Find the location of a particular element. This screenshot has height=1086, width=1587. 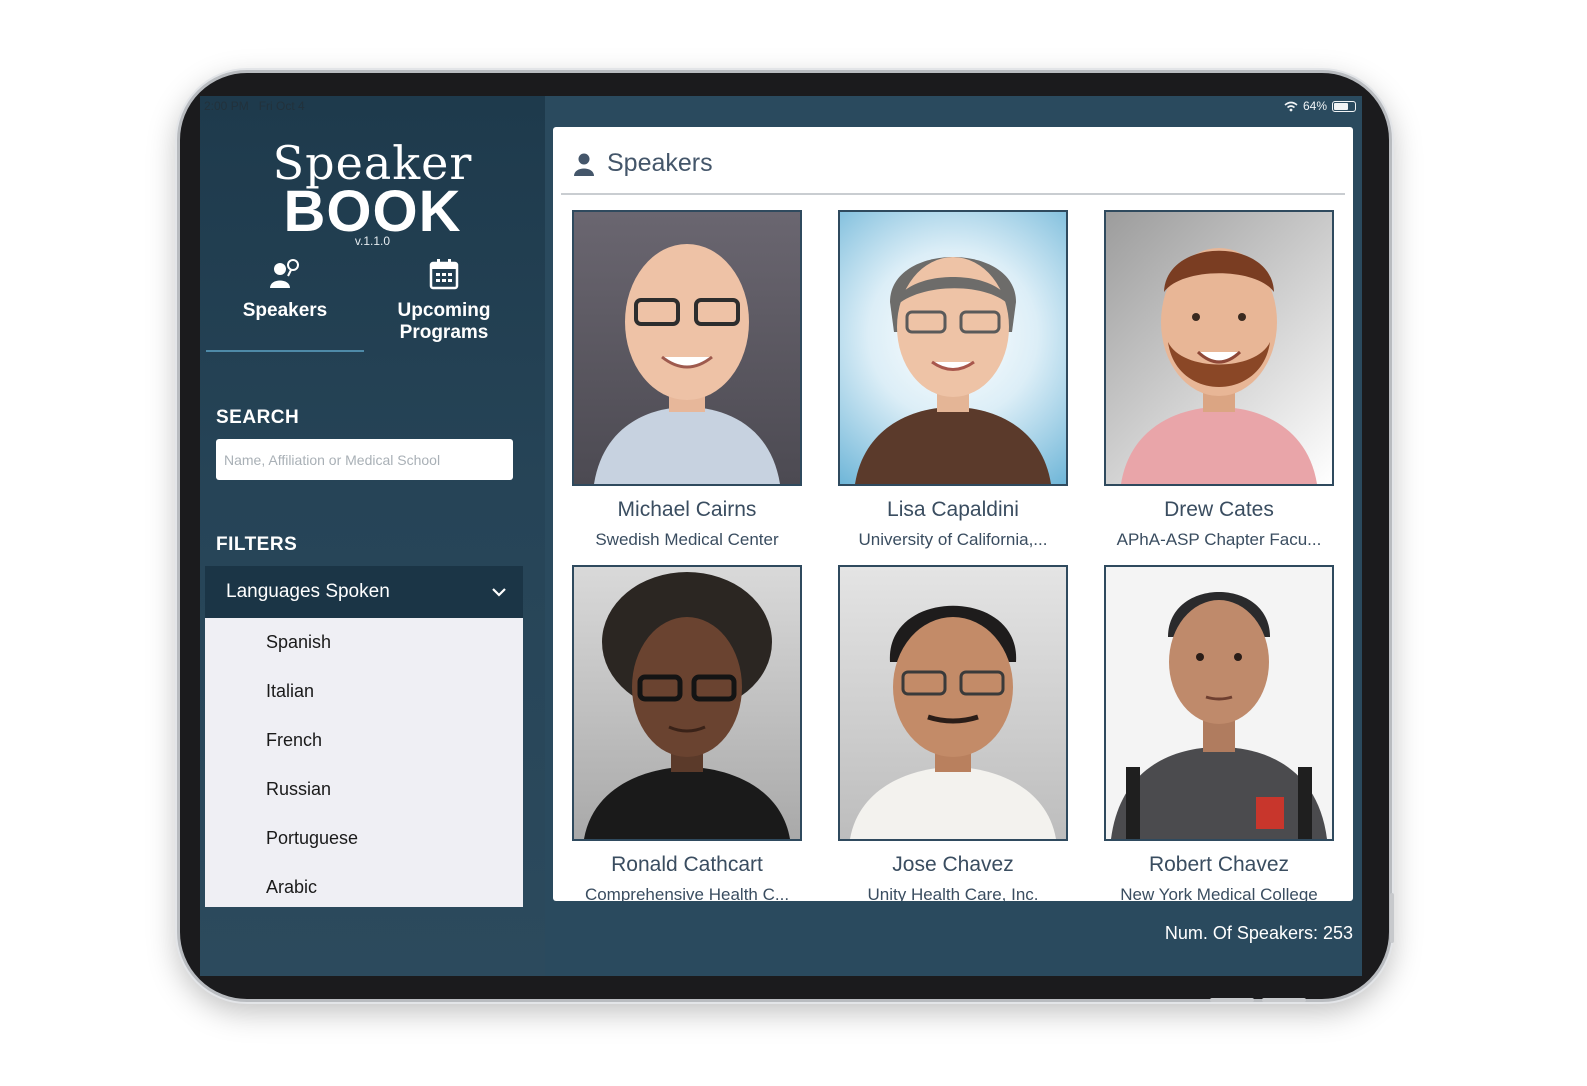

panel-title: Speakers is located at coordinates (660, 163).